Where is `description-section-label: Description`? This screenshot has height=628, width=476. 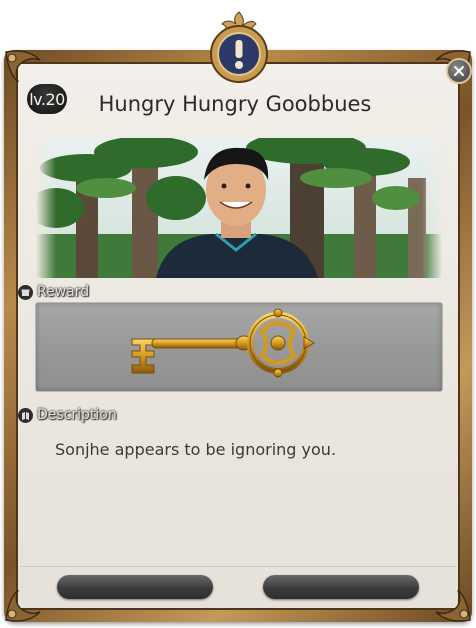
description-section-label: Description is located at coordinates (67, 415).